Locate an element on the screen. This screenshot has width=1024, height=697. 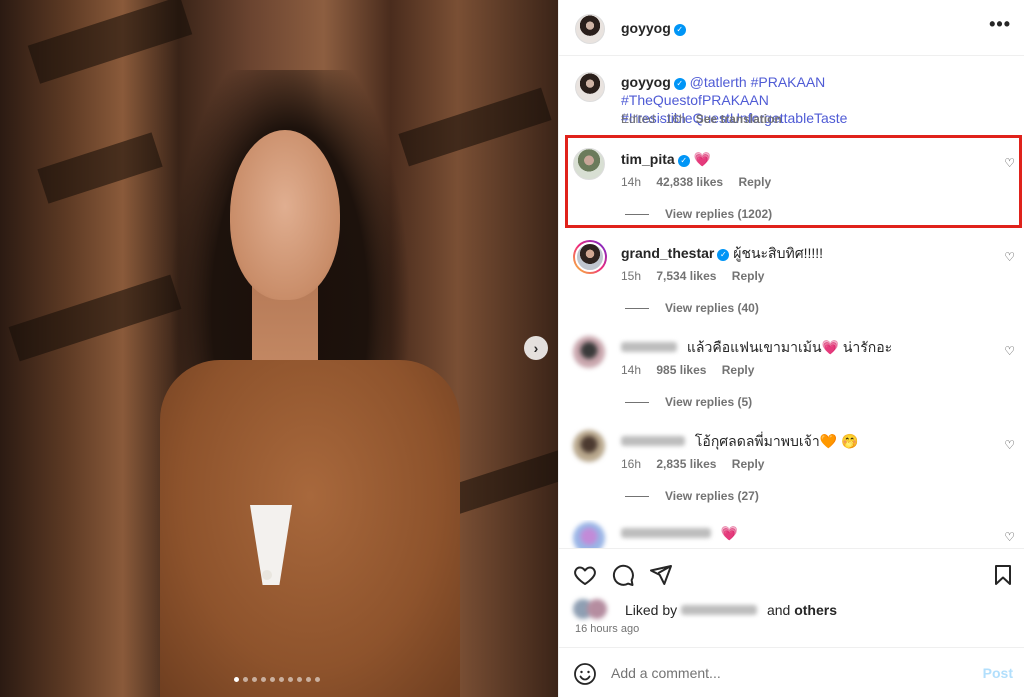
bookmark-icon is located at coordinates (1003, 575).